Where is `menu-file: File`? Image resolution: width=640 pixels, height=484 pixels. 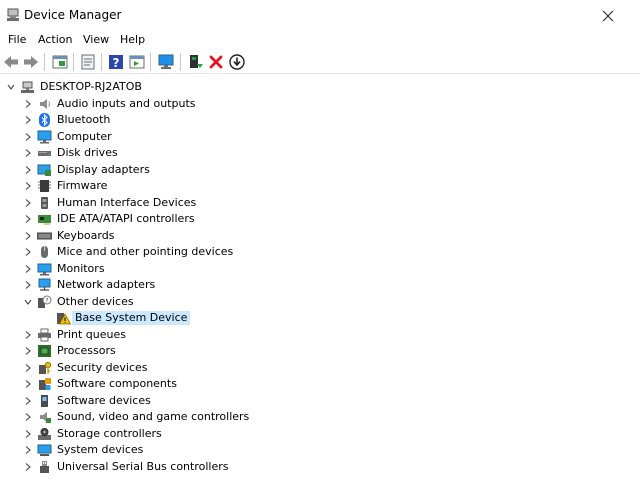 menu-file: File is located at coordinates (17, 40).